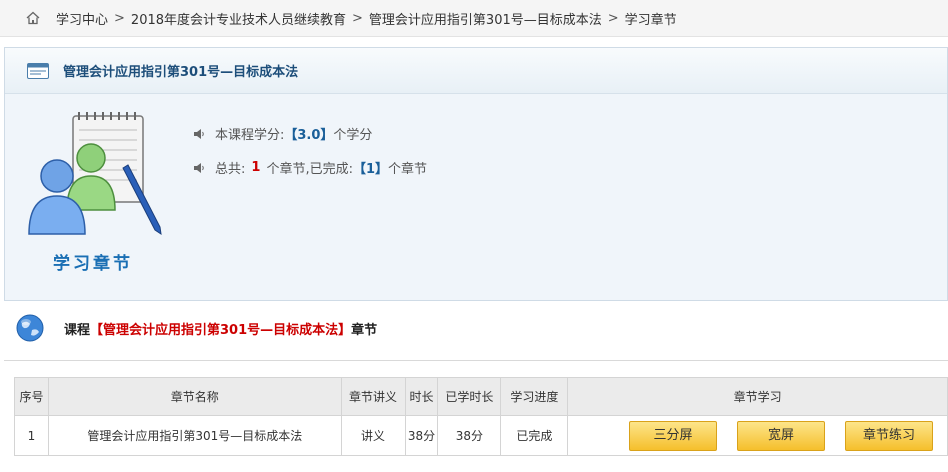  I want to click on total-middle: 个章节,已完成:, so click(309, 169).